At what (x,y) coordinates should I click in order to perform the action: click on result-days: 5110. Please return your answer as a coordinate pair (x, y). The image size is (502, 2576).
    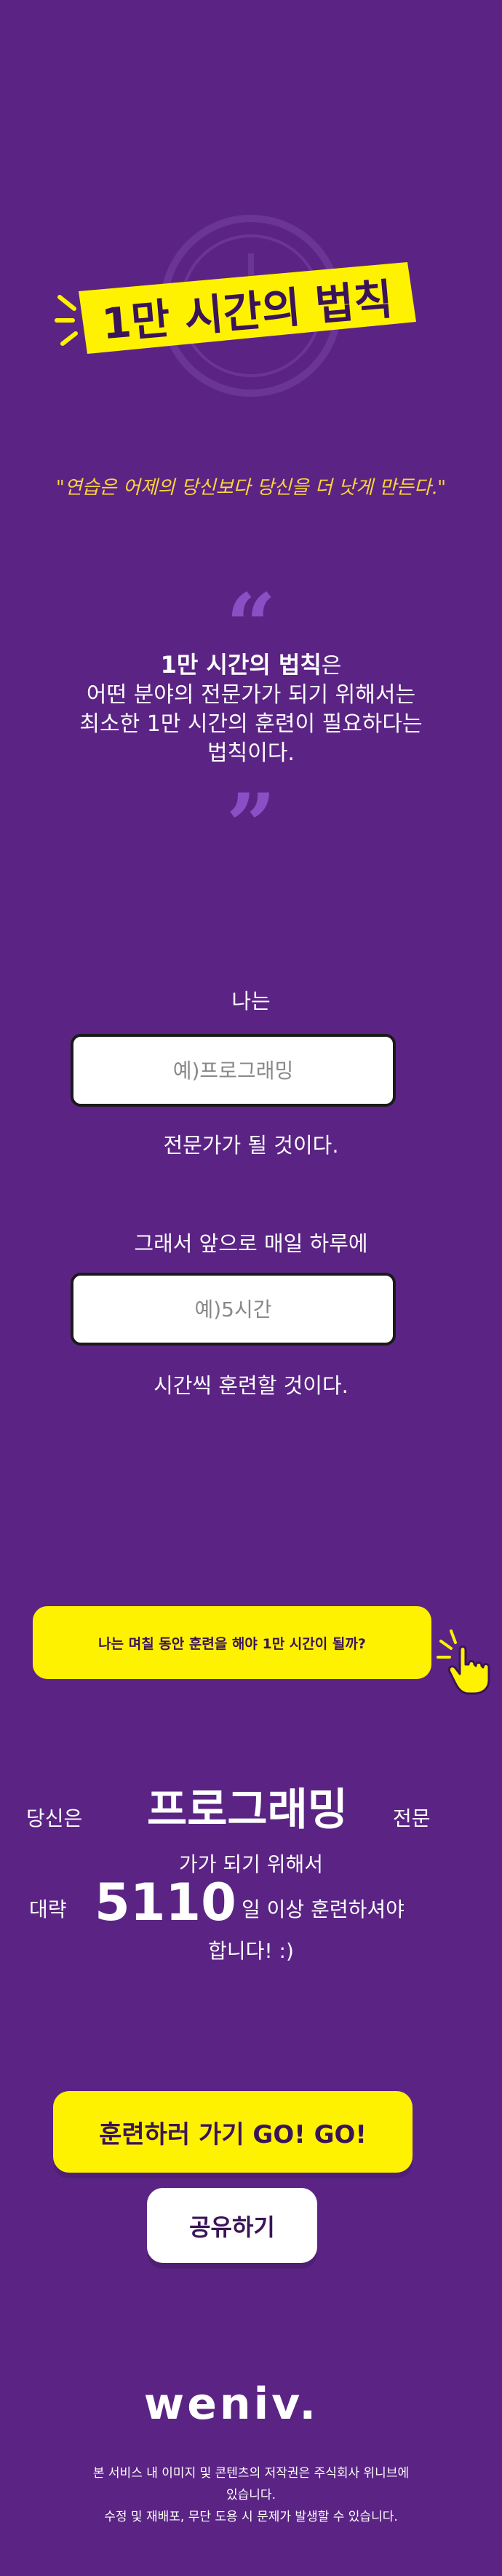
    Looking at the image, I should click on (165, 1903).